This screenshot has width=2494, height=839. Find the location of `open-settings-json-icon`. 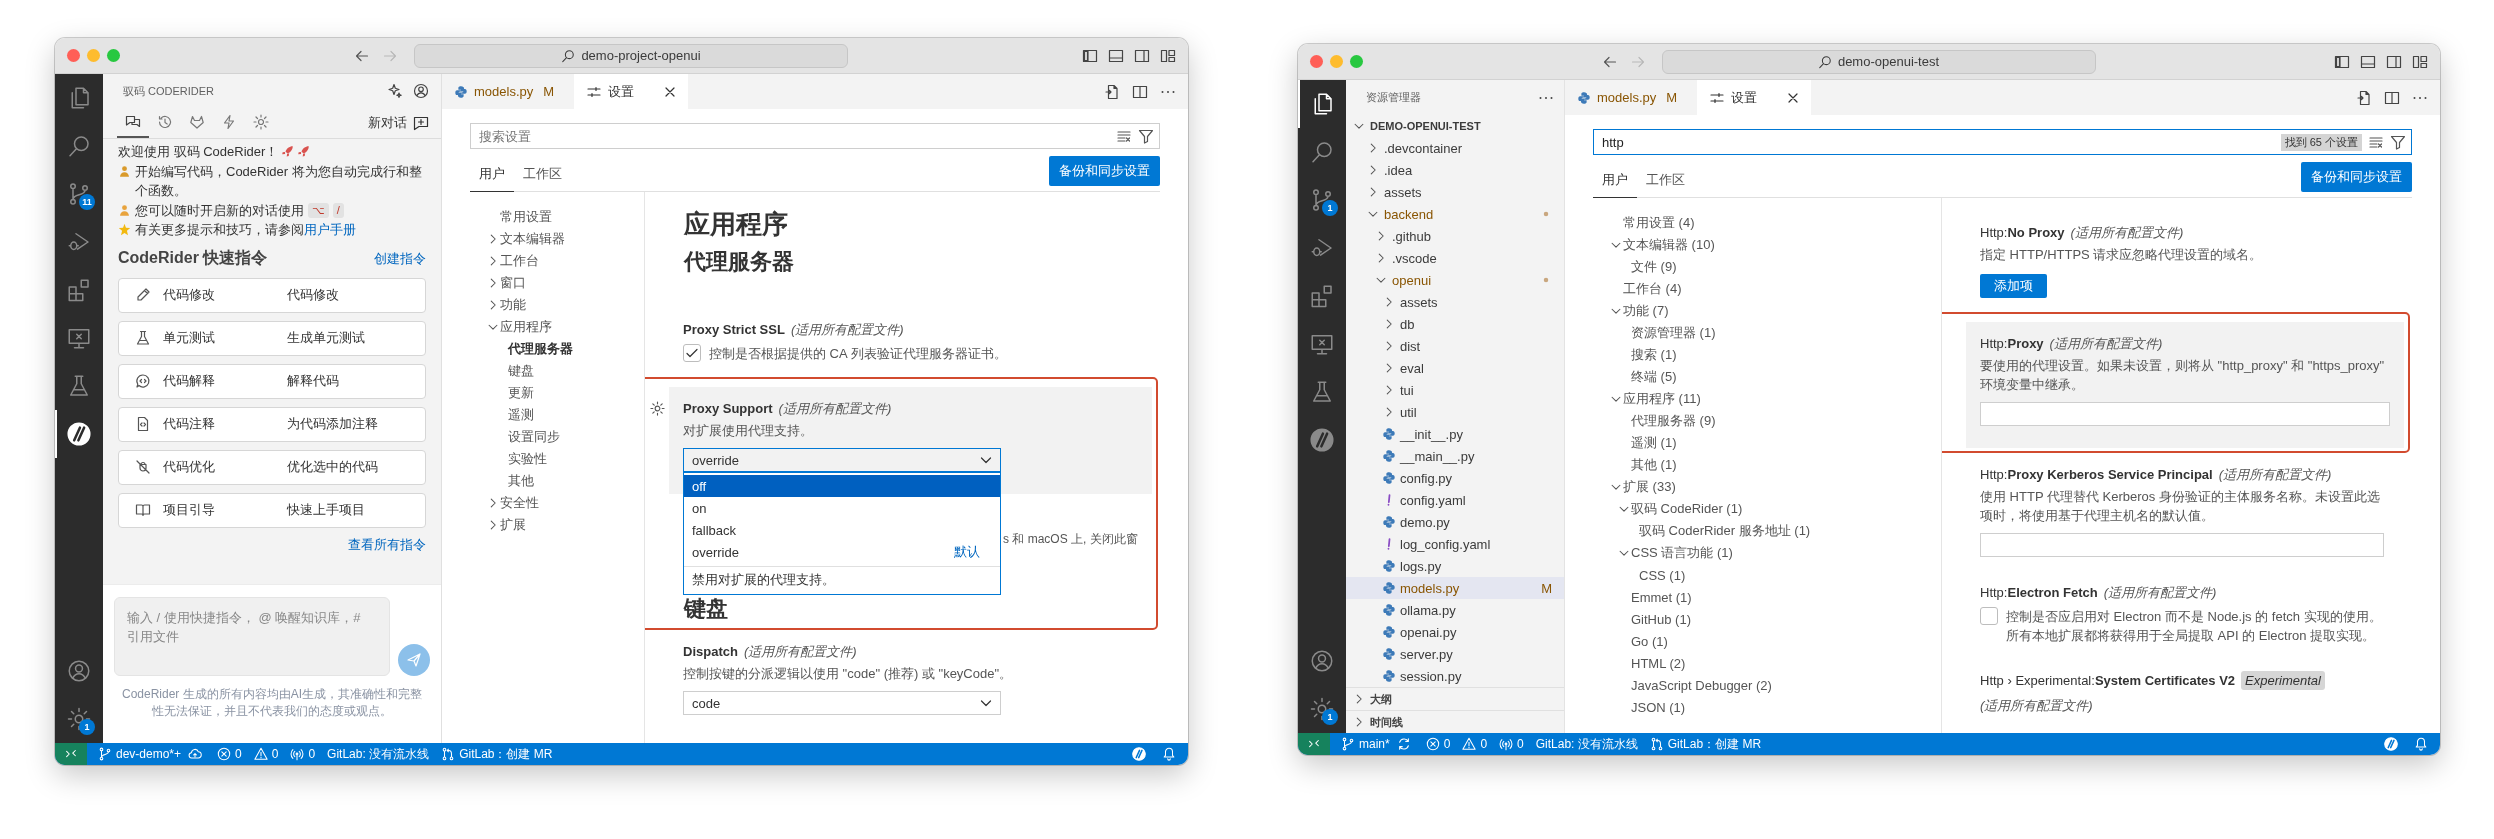

open-settings-json-icon is located at coordinates (2364, 97).